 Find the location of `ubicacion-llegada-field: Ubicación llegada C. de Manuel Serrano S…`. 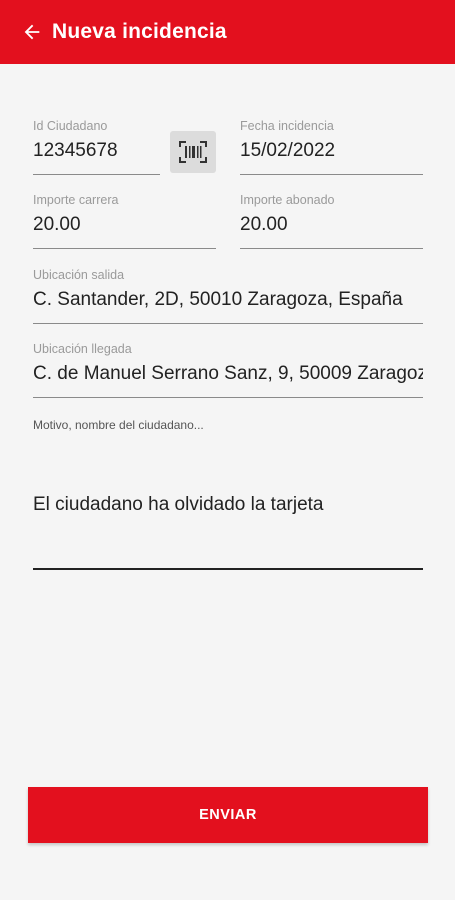

ubicacion-llegada-field: Ubicación llegada C. de Manuel Serrano S… is located at coordinates (228, 370).